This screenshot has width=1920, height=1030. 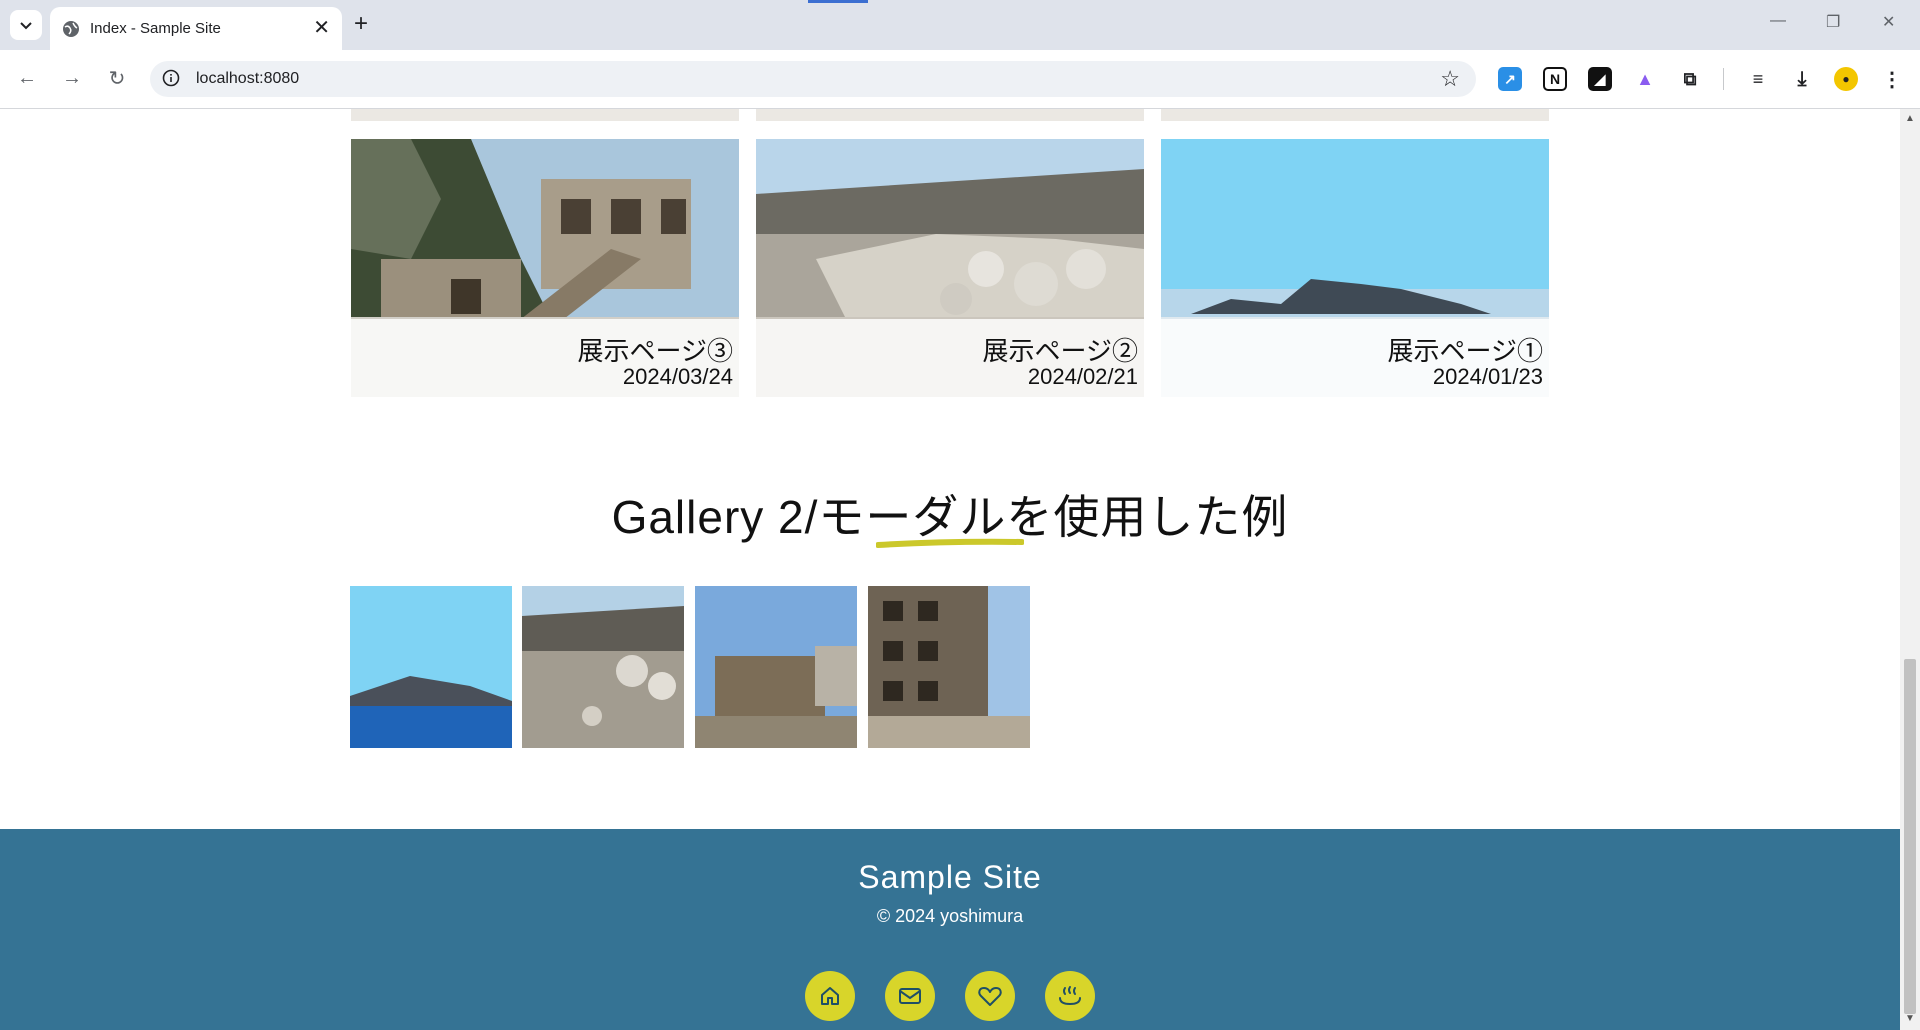 What do you see at coordinates (321, 28) in the screenshot?
I see `close-icon: ✕` at bounding box center [321, 28].